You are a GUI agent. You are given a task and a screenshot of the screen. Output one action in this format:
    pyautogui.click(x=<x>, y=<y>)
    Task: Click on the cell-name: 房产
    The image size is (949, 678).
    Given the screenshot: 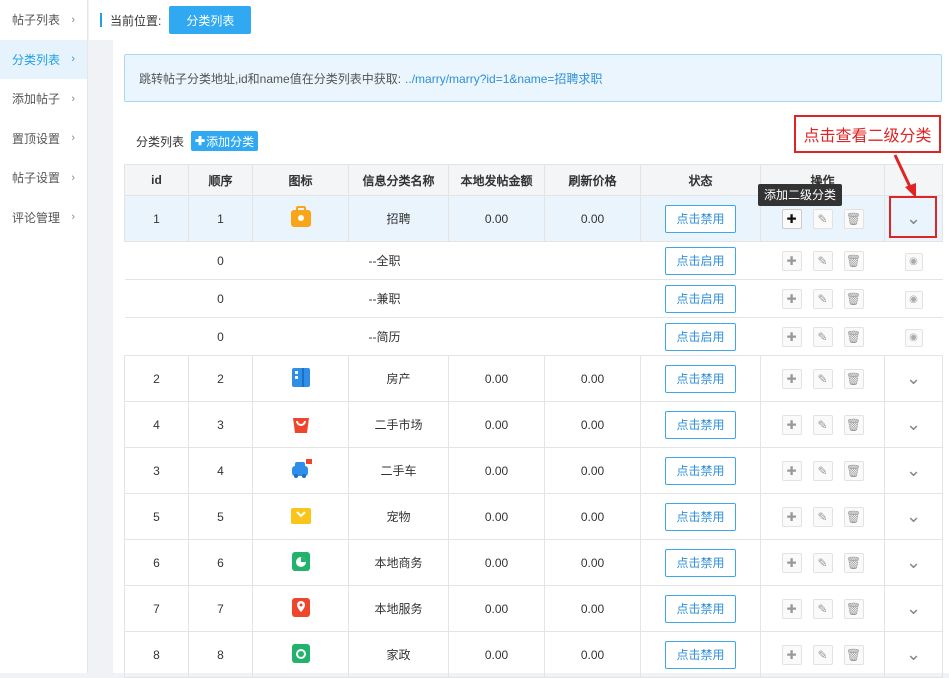 What is the action you would take?
    pyautogui.click(x=399, y=379)
    